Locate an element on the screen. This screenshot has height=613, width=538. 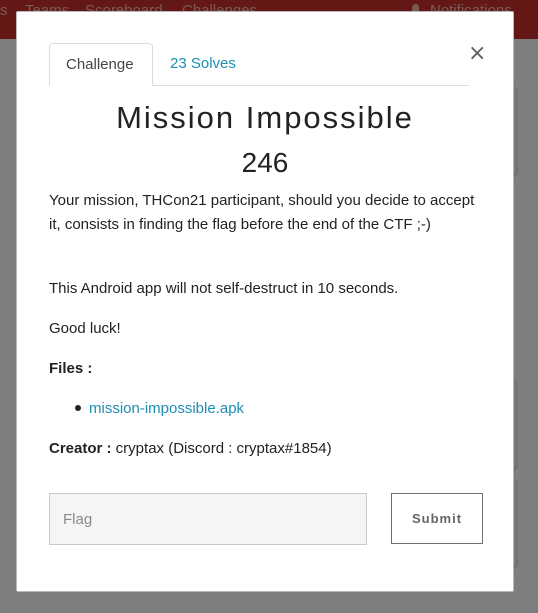
tab-challenge: Challenge is located at coordinates (101, 64).